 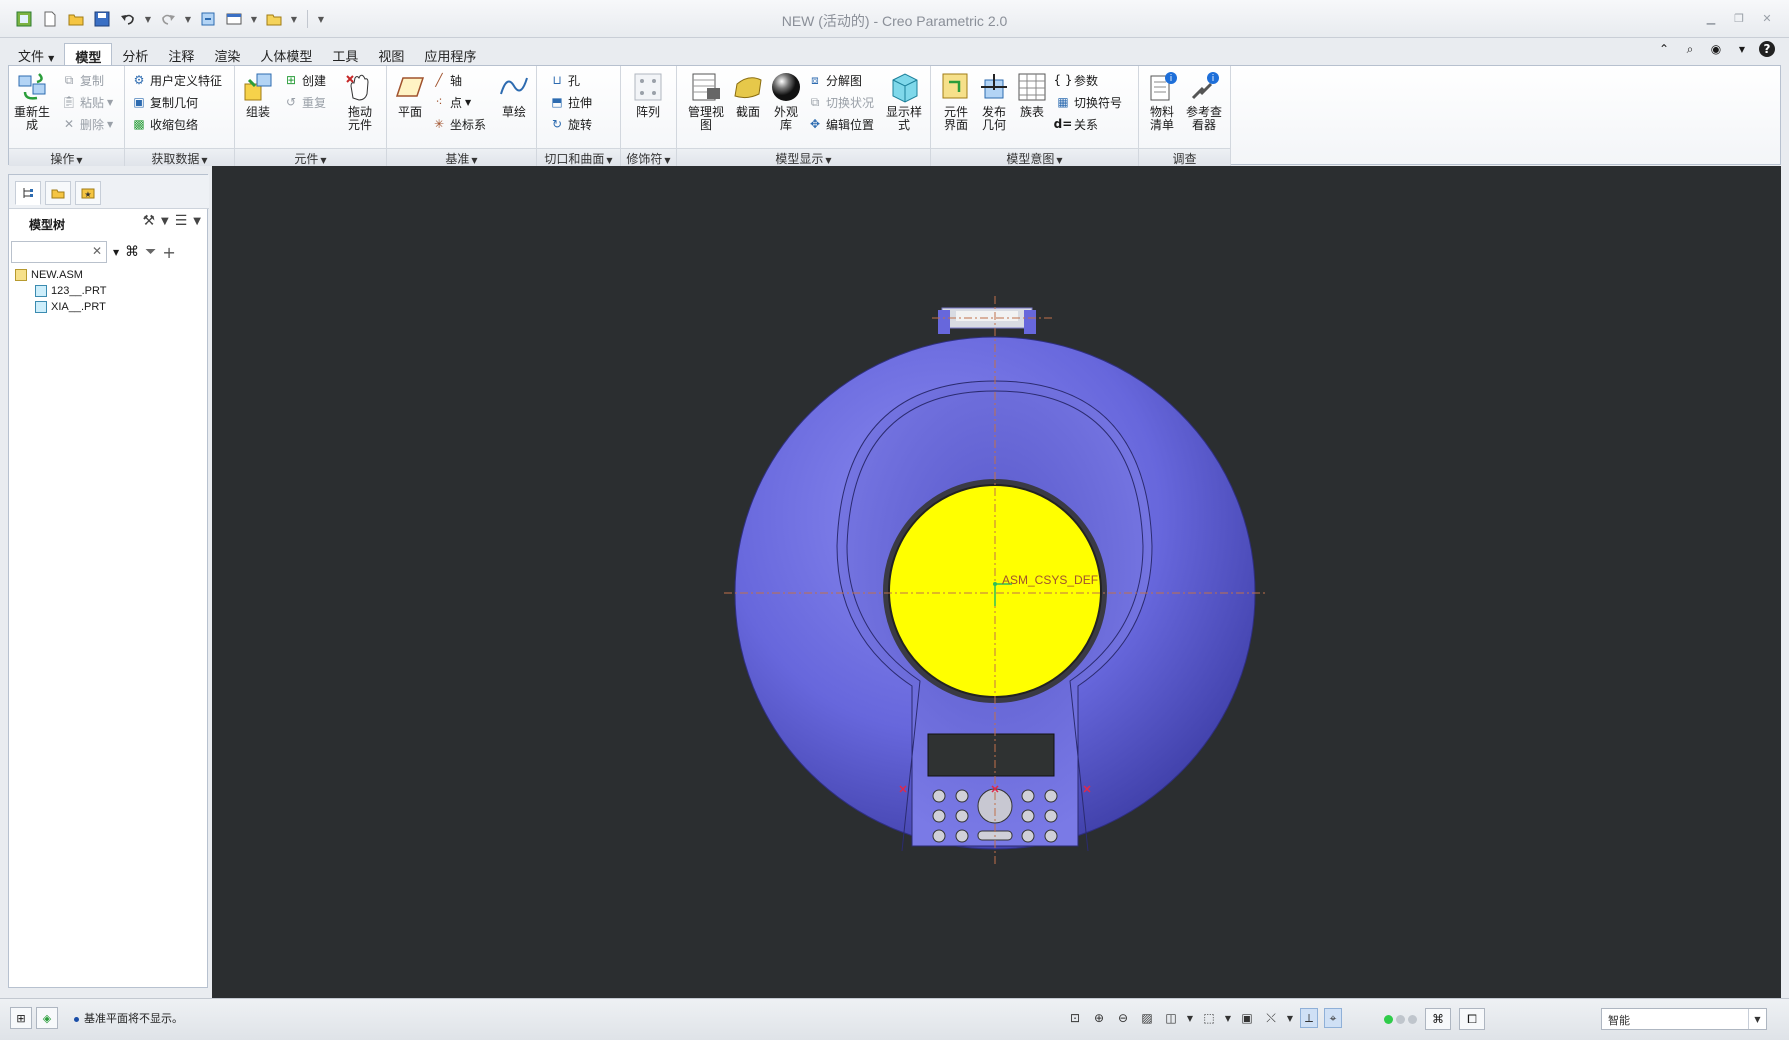 What do you see at coordinates (1716, 49) in the screenshot?
I see `community-icon: ◉` at bounding box center [1716, 49].